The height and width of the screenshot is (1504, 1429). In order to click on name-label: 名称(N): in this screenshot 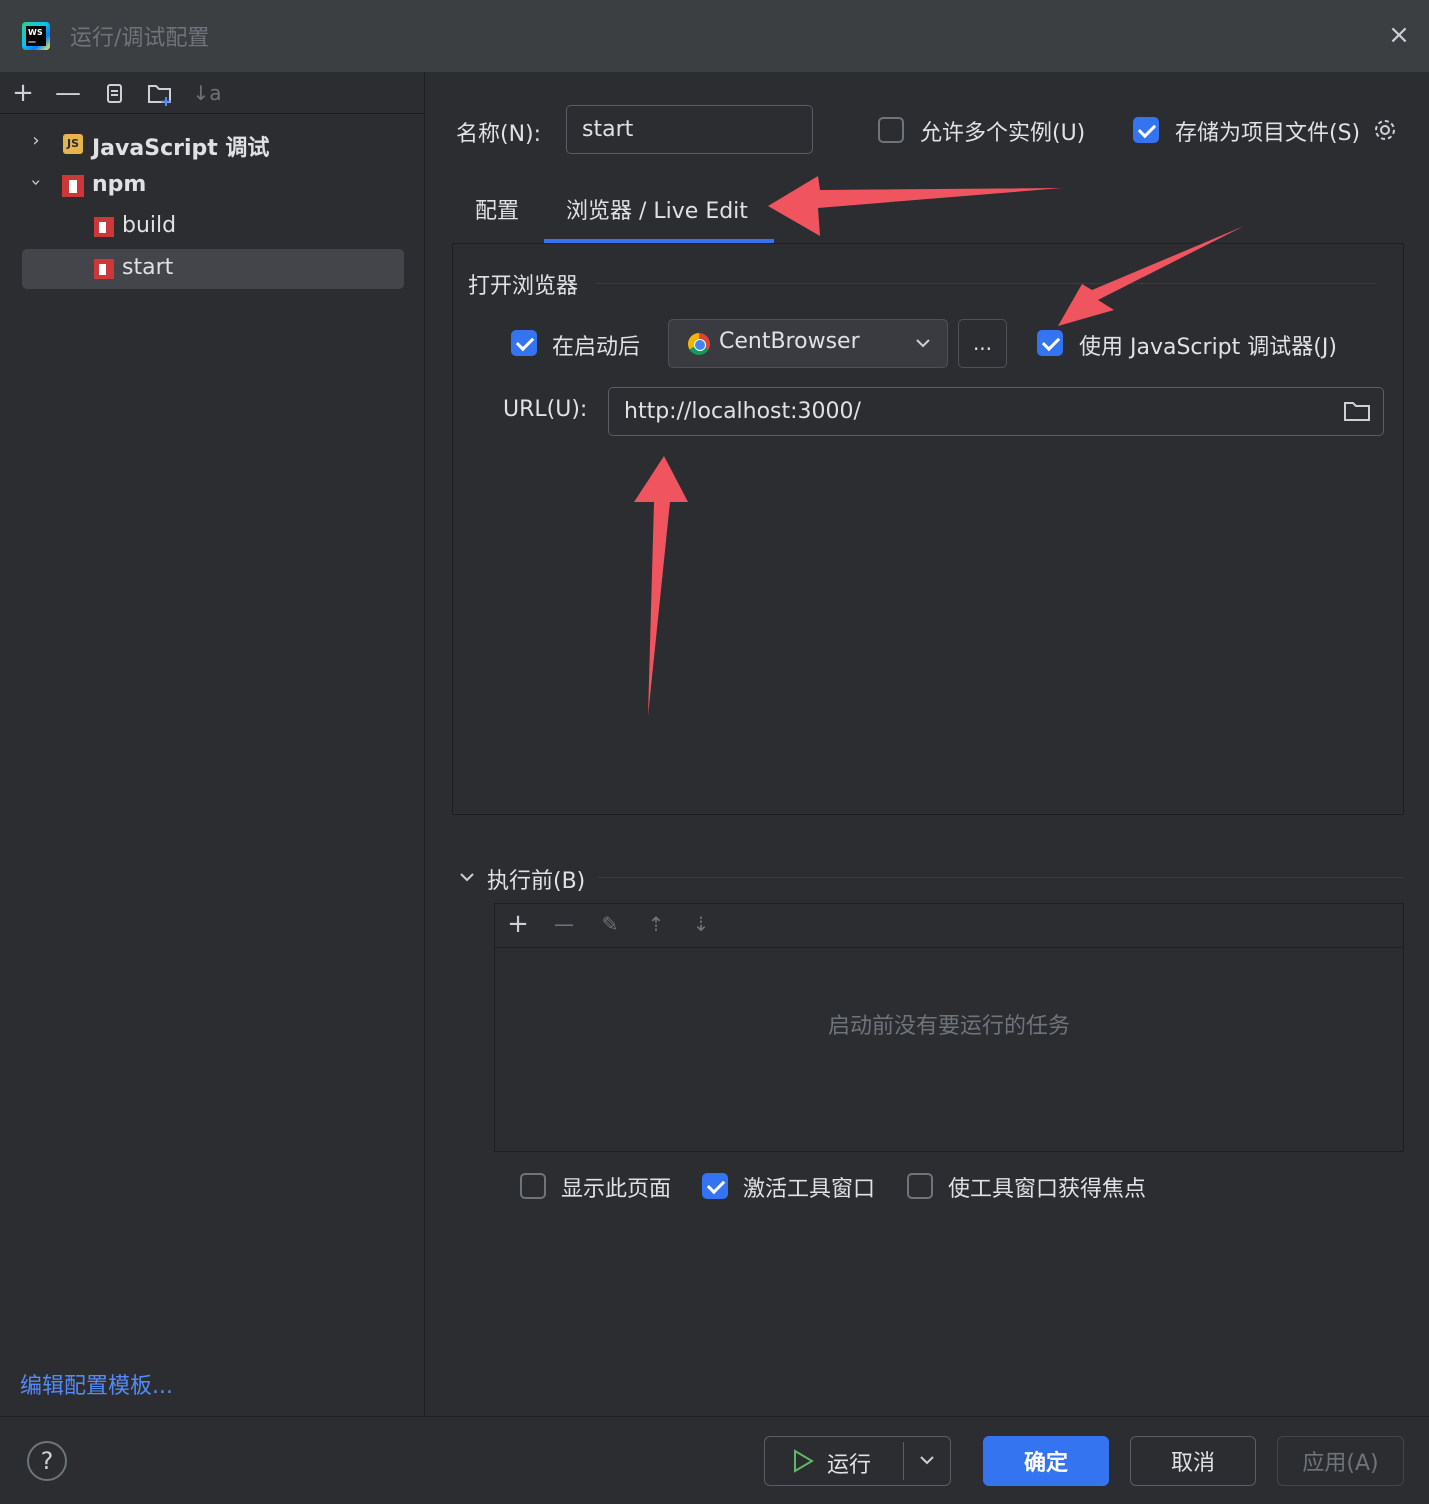, I will do `click(499, 134)`.